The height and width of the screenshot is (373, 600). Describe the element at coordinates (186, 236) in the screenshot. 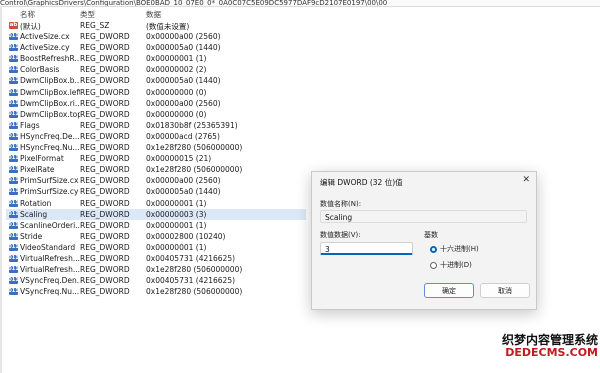

I see `value-data: 0x00002800 (10240)` at that location.